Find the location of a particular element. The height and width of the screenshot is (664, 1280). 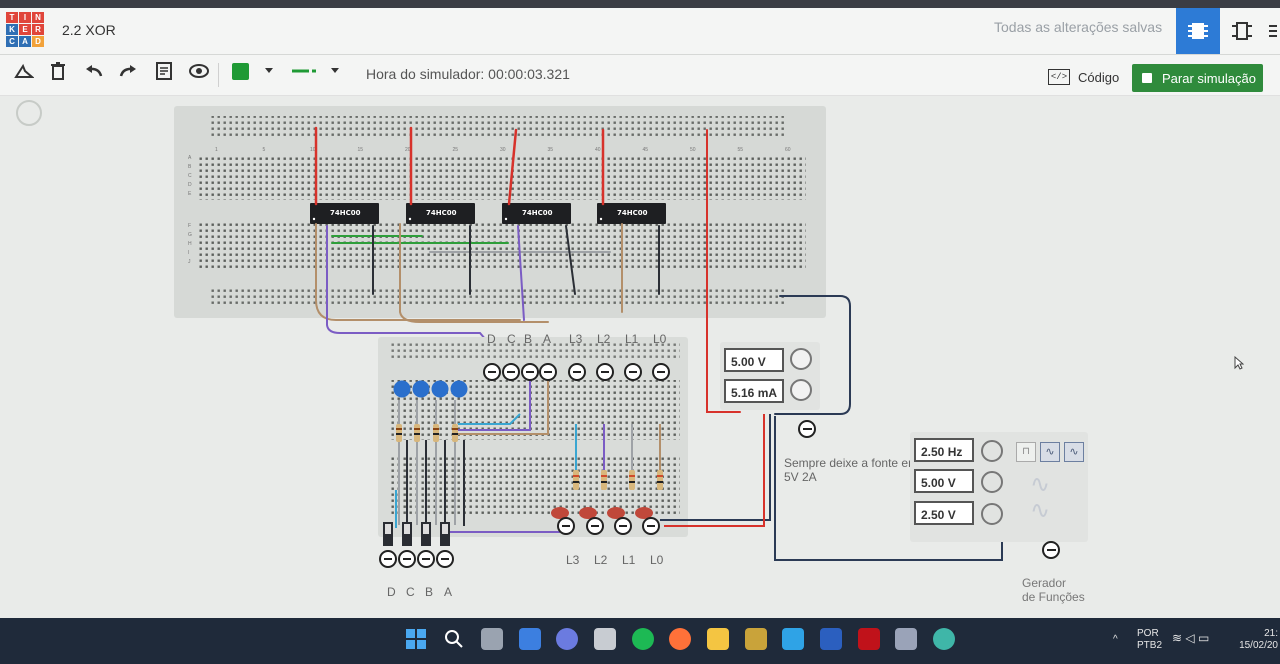

project-title: 2.2 XOR is located at coordinates (89, 30).